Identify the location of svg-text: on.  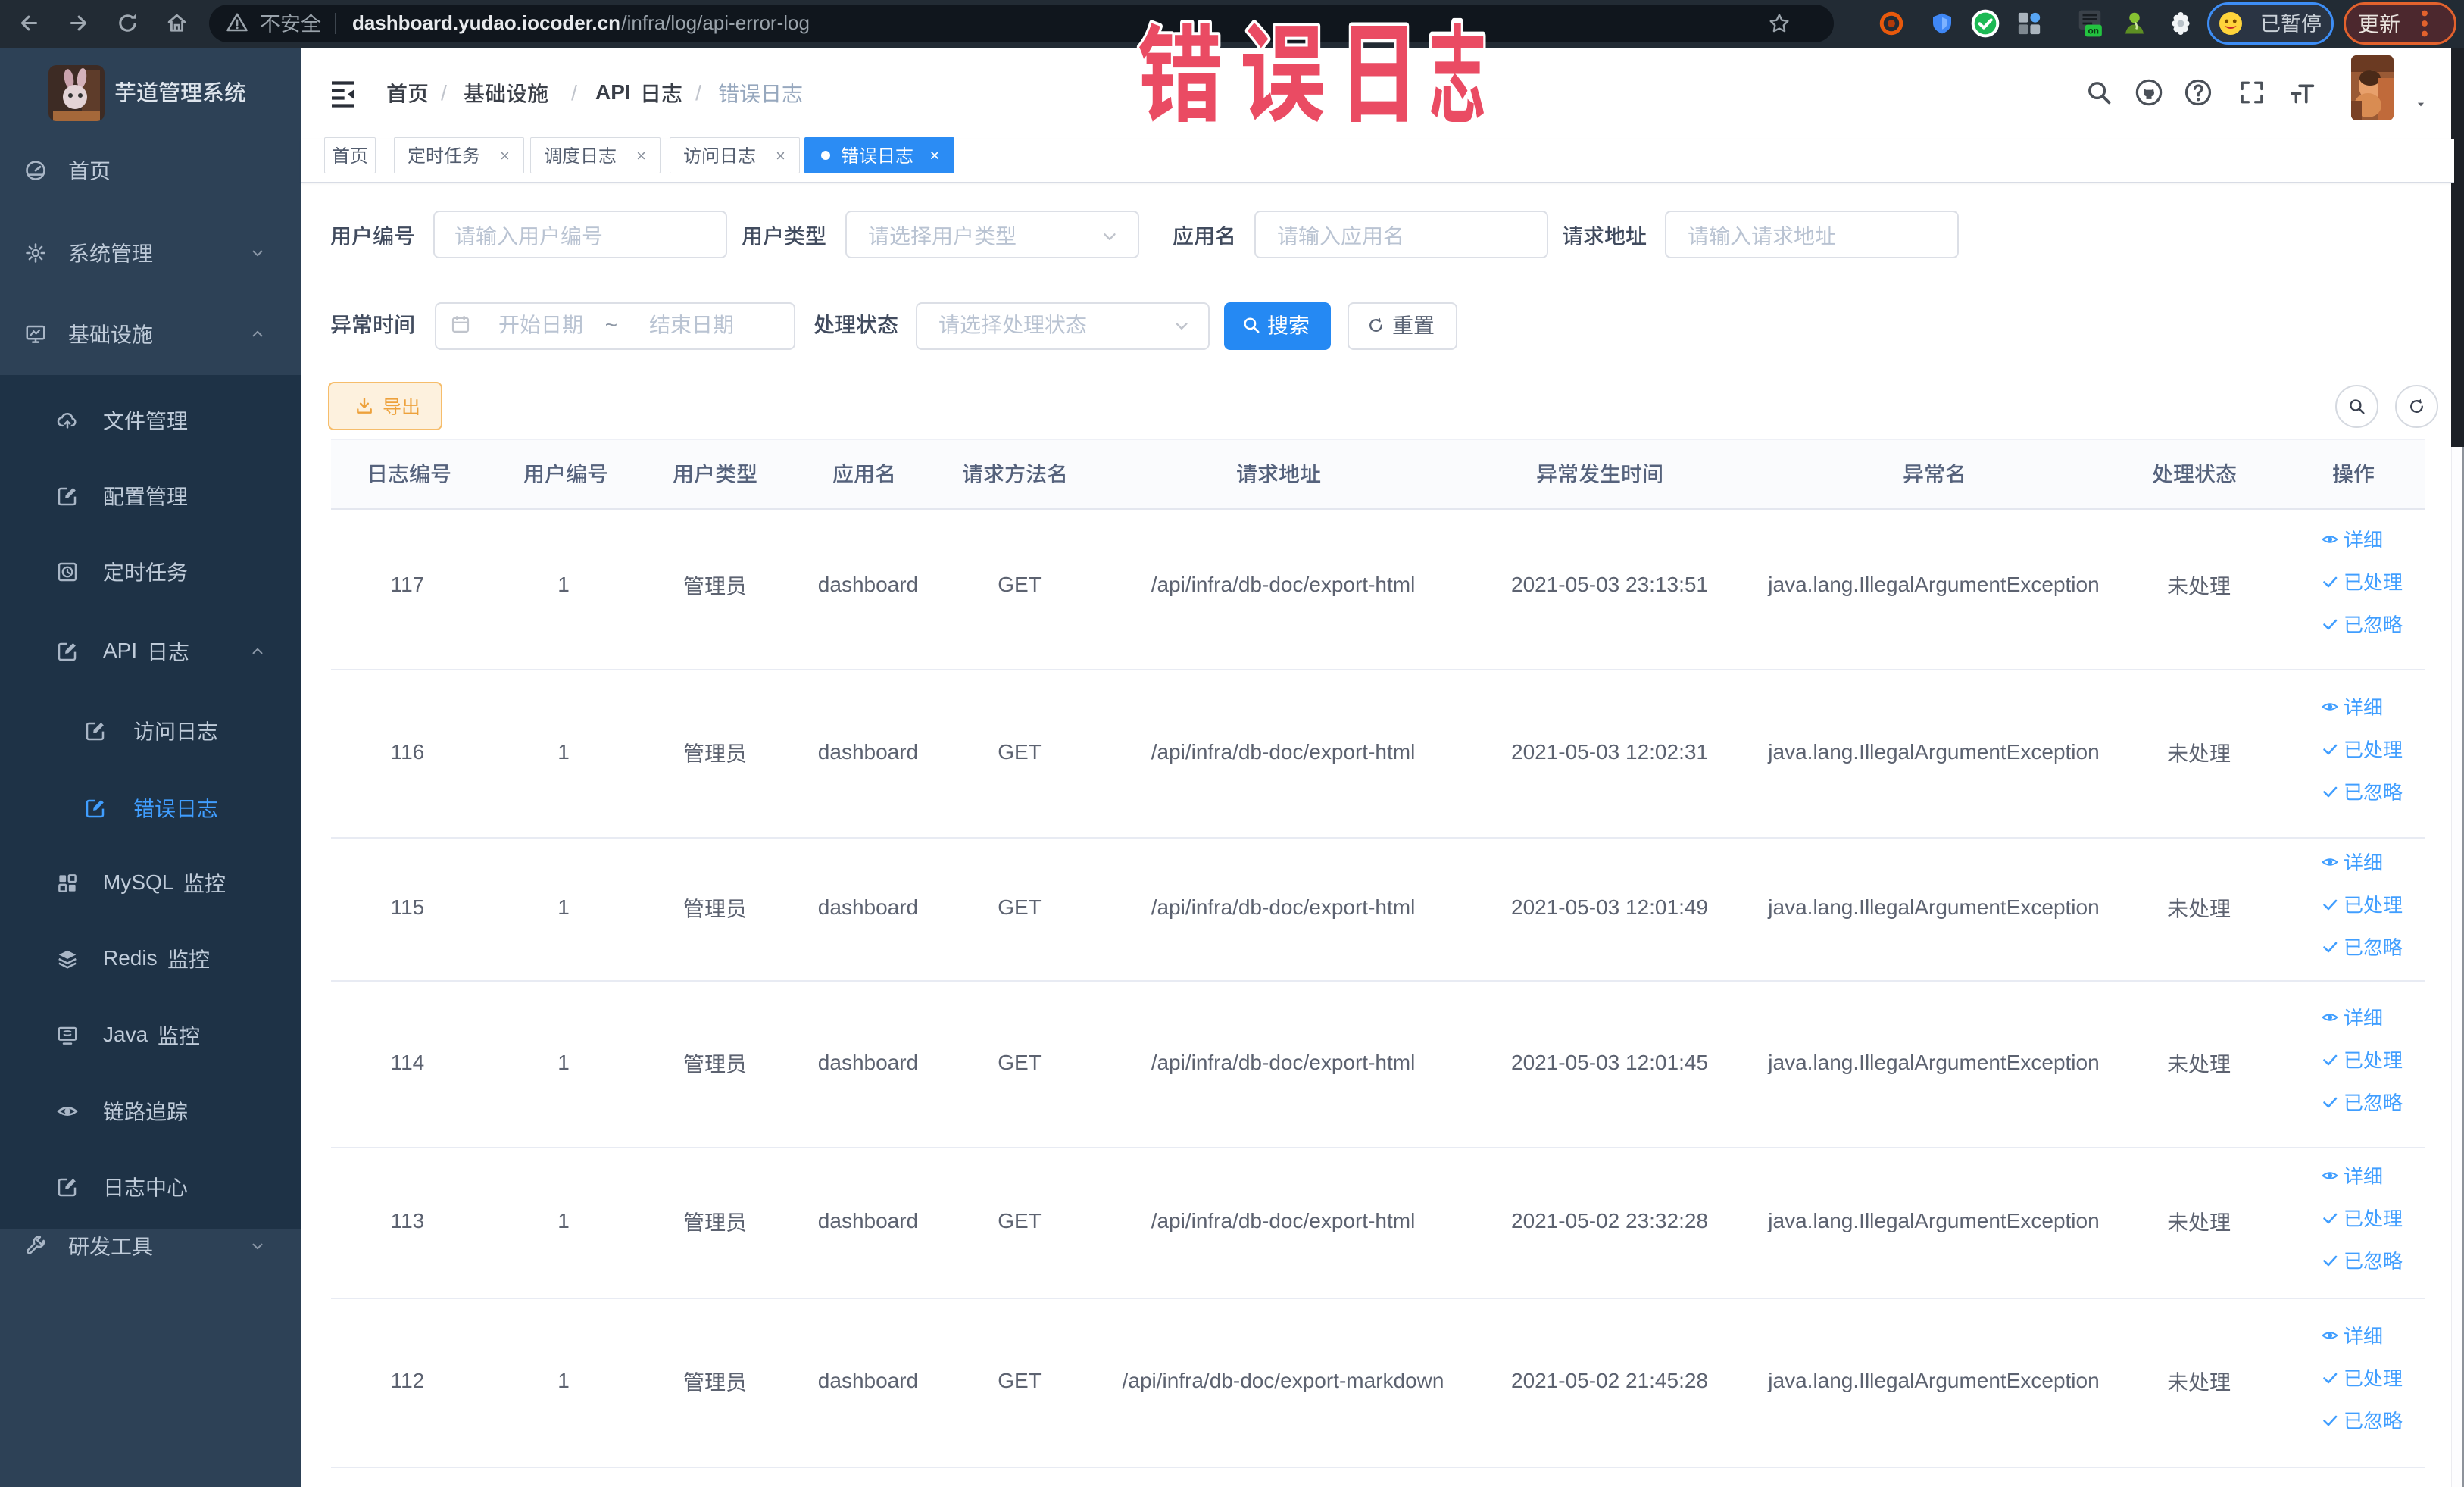
(2094, 31).